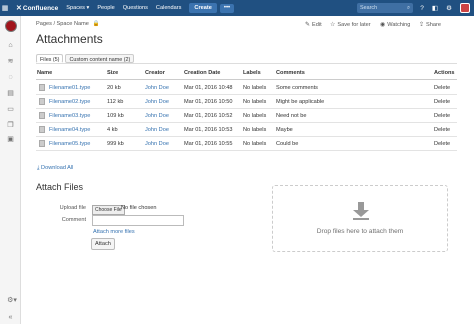 The height and width of the screenshot is (324, 474). I want to click on file-name-link: Filename01.type, so click(69, 88).